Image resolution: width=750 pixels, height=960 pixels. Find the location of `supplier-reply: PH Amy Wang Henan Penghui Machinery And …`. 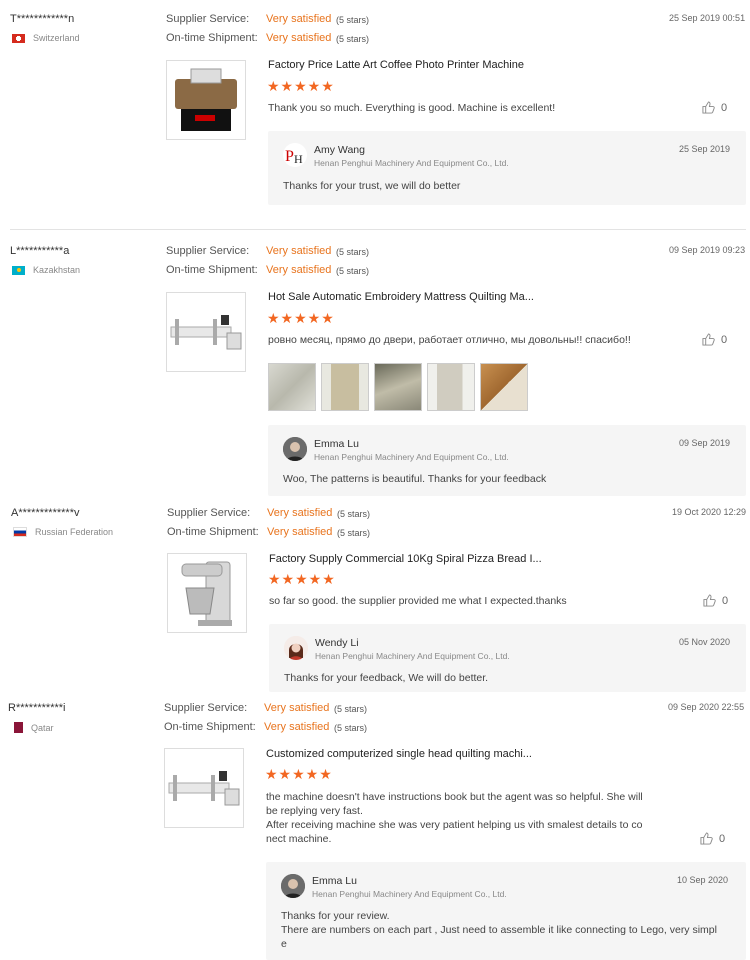

supplier-reply: PH Amy Wang Henan Penghui Machinery And … is located at coordinates (507, 168).